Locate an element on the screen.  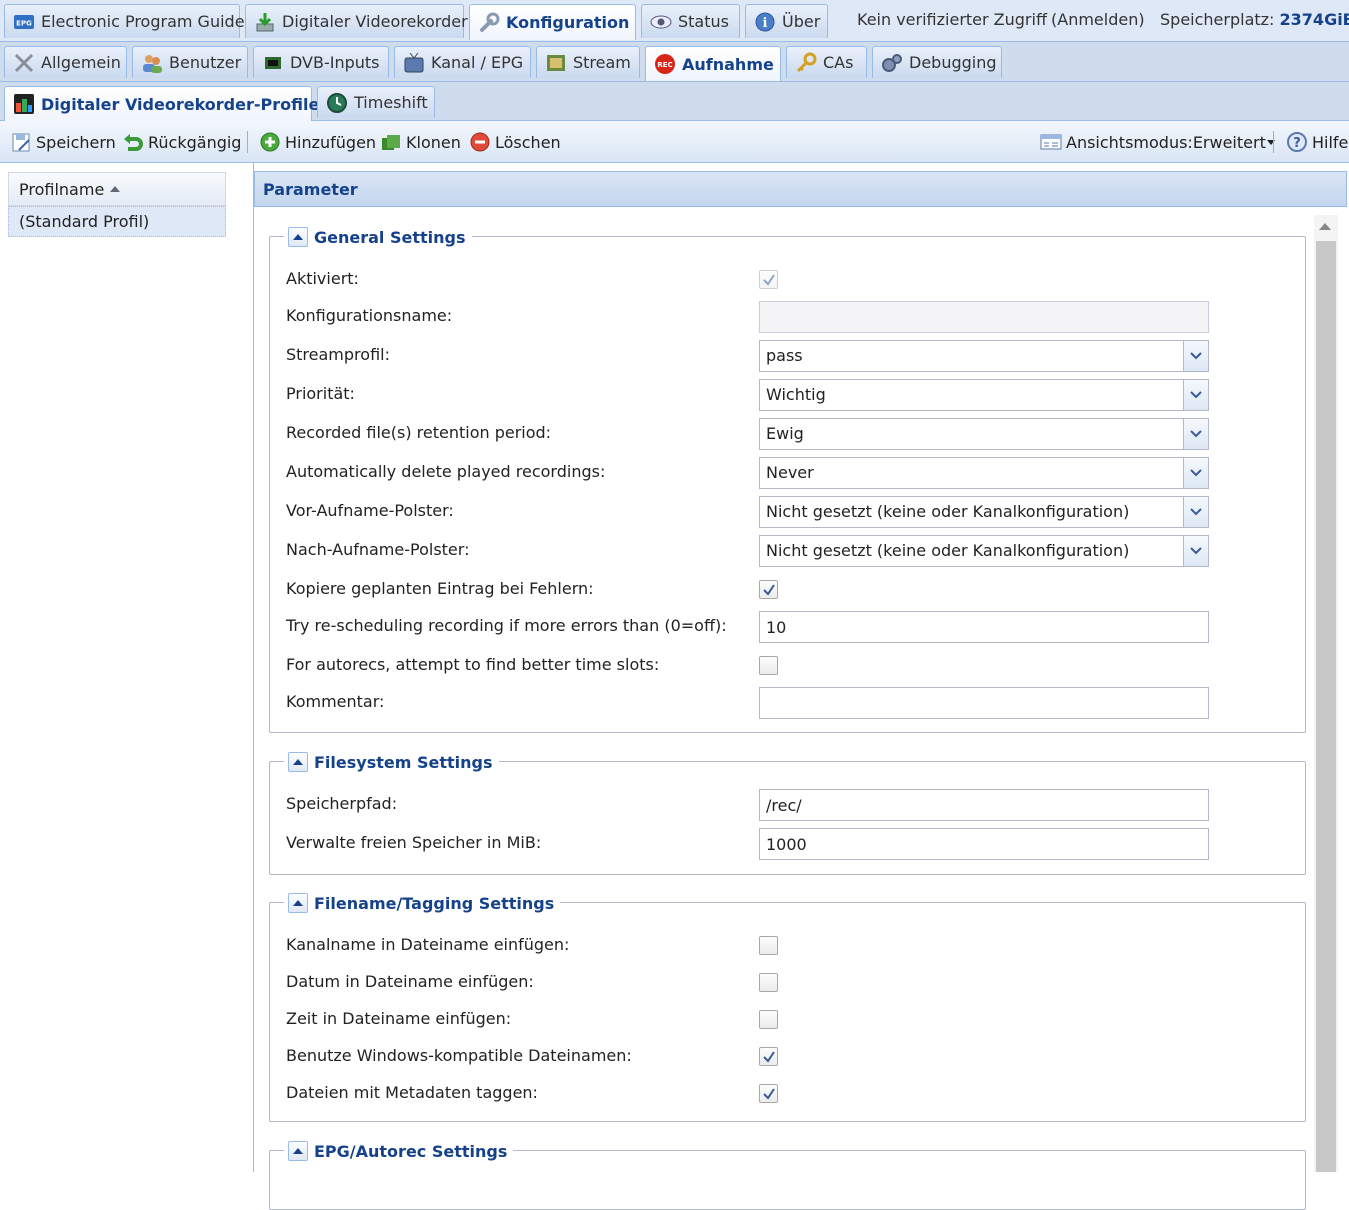
epg-settings-fieldset: EPG/Autorec Settings is located at coordinates (787, 1173).